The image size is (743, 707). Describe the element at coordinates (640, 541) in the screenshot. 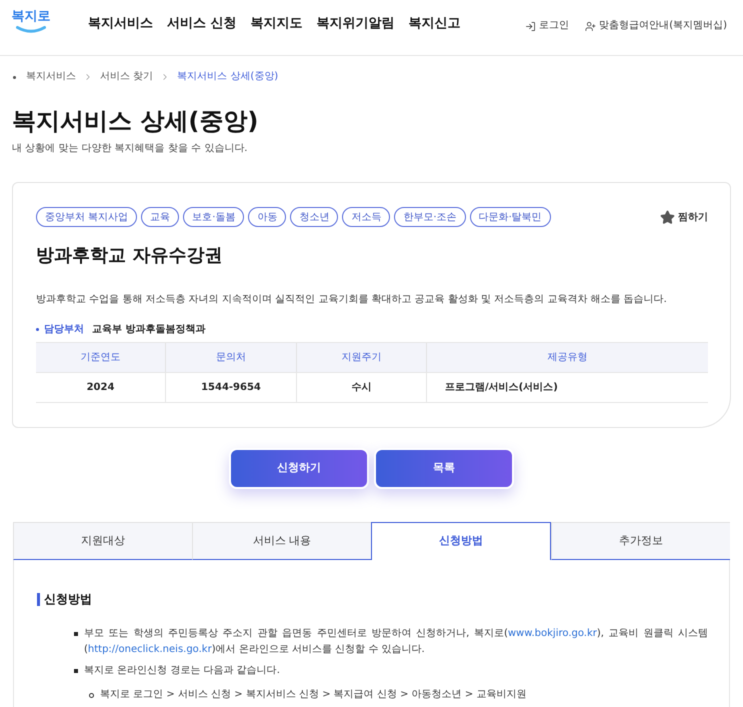

I see `tab: 추가정보` at that location.